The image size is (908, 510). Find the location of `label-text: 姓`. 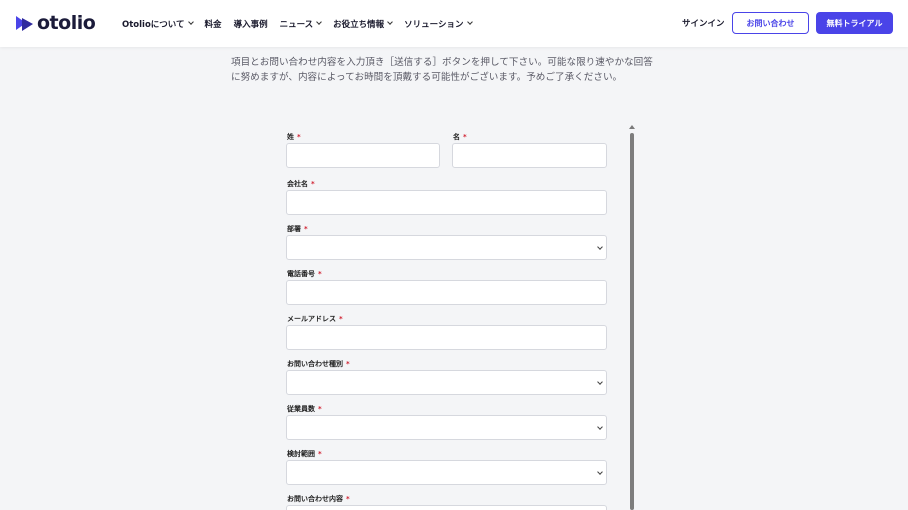

label-text: 姓 is located at coordinates (290, 137).